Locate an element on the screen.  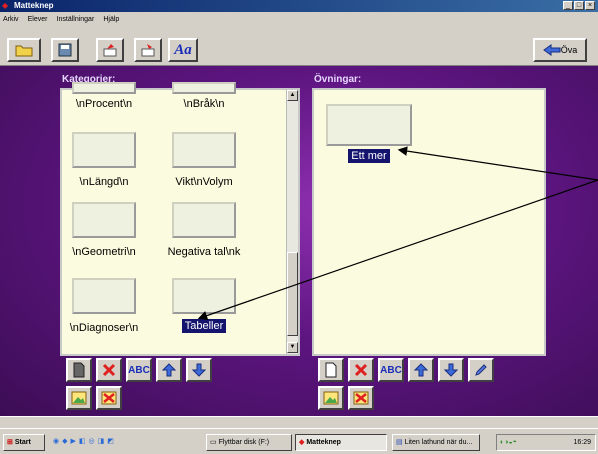
floppy-icon is located at coordinates (65, 50).